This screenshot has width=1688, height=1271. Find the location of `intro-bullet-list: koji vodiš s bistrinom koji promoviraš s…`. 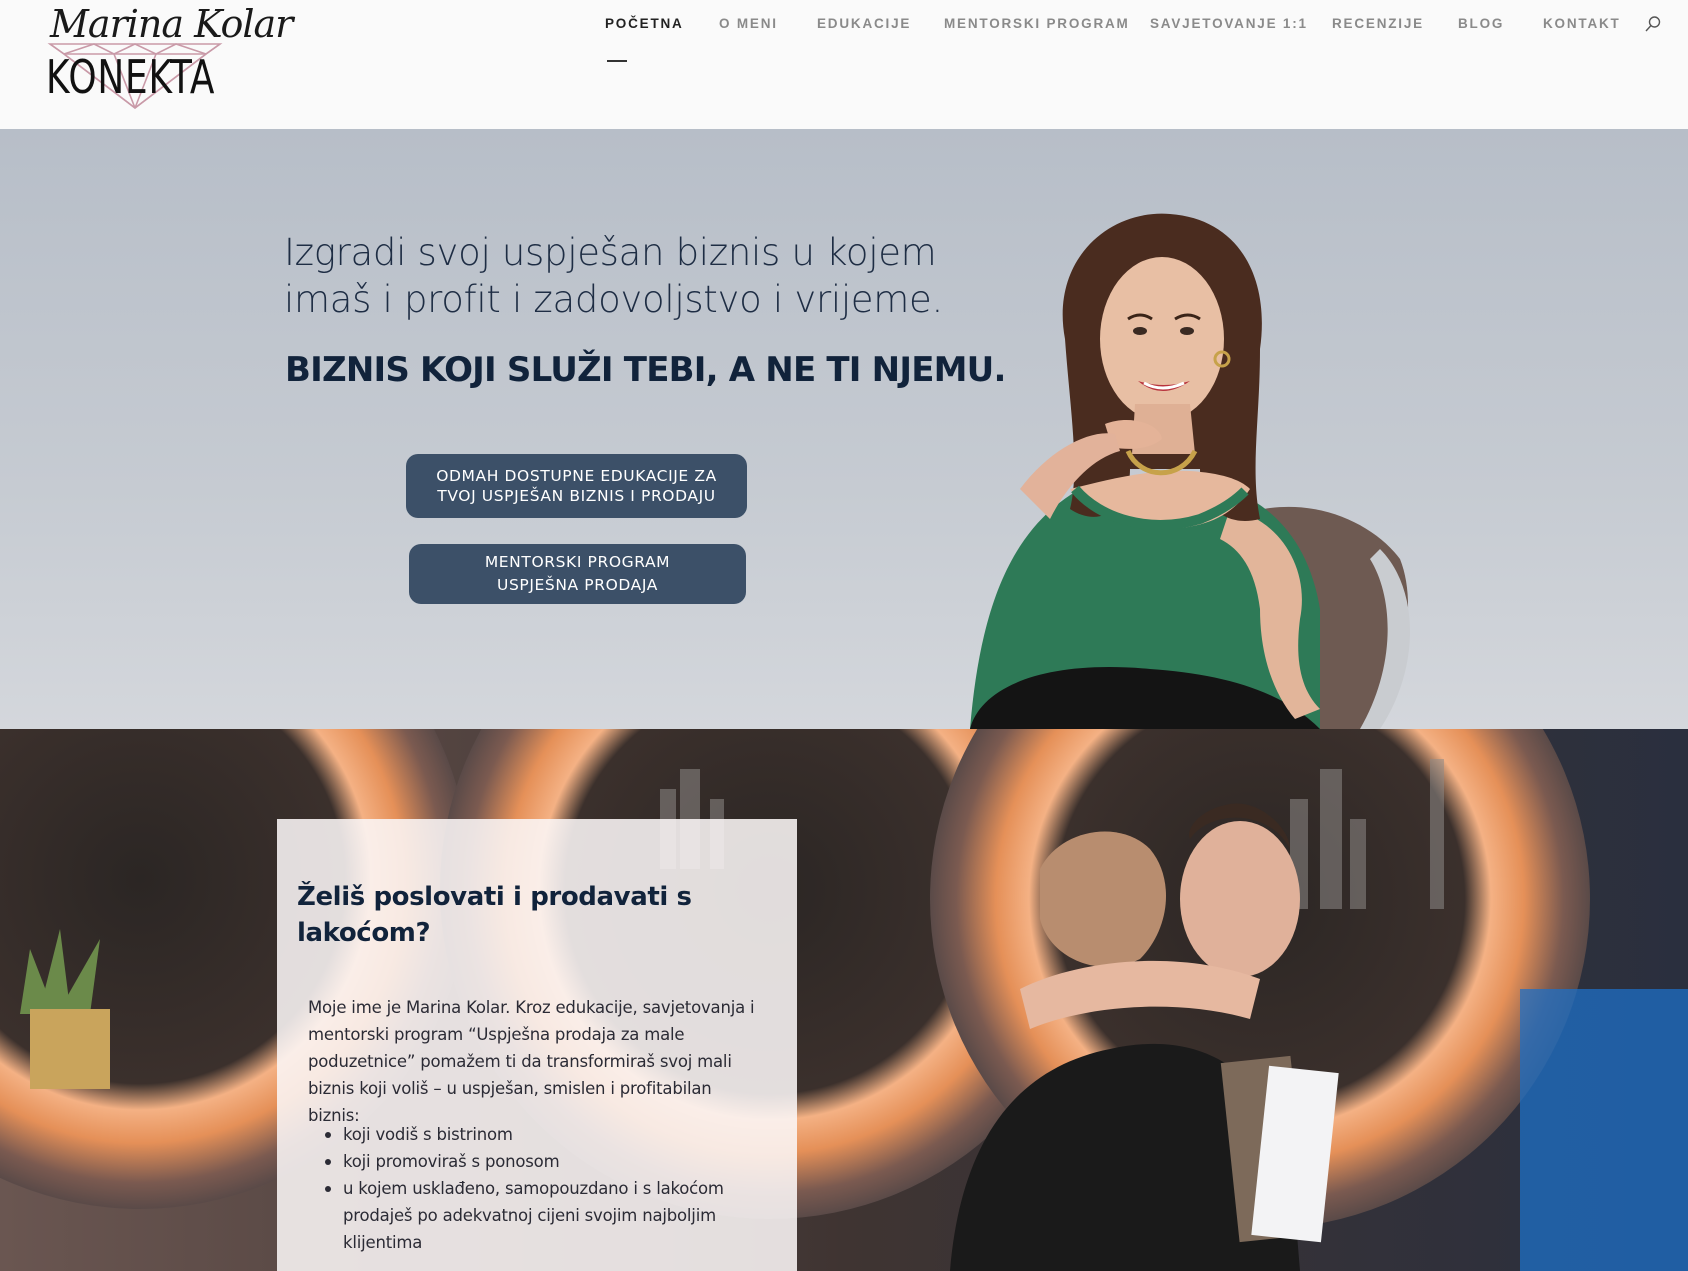

intro-bullet-list: koji vodiš s bistrinom koji promoviraš s… is located at coordinates (544, 1188).